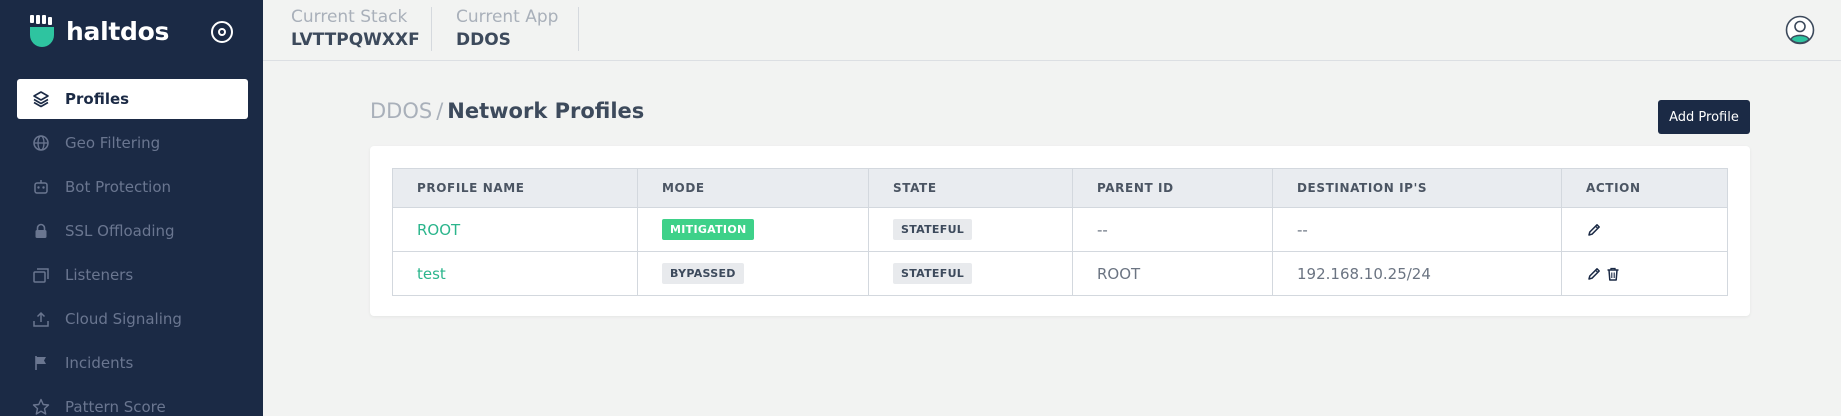 The height and width of the screenshot is (416, 1841). Describe the element at coordinates (132, 99) in the screenshot. I see `sidebar-item-profiles: Profiles` at that location.